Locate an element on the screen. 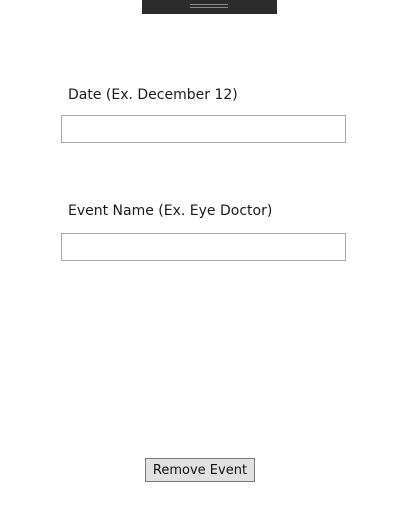 The height and width of the screenshot is (516, 420). event-name-input is located at coordinates (203, 247).